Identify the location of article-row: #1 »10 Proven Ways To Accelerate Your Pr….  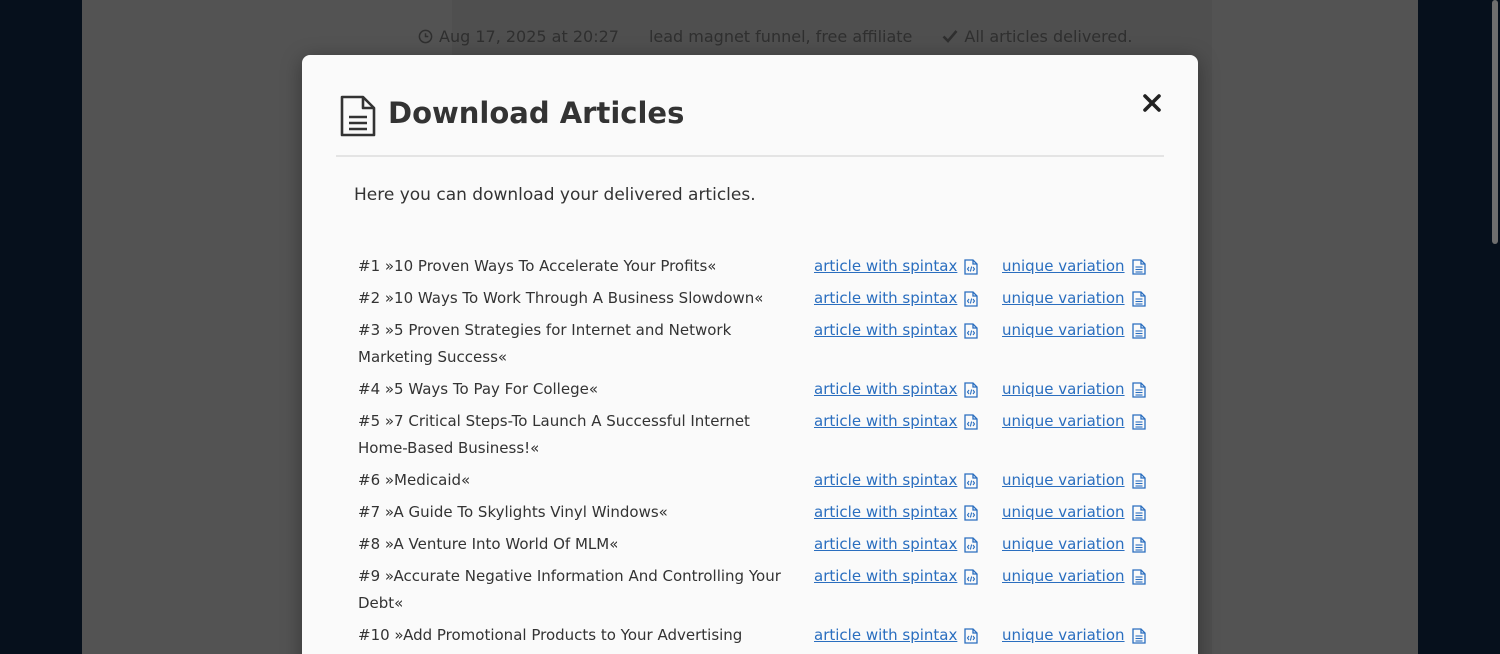
(753, 269).